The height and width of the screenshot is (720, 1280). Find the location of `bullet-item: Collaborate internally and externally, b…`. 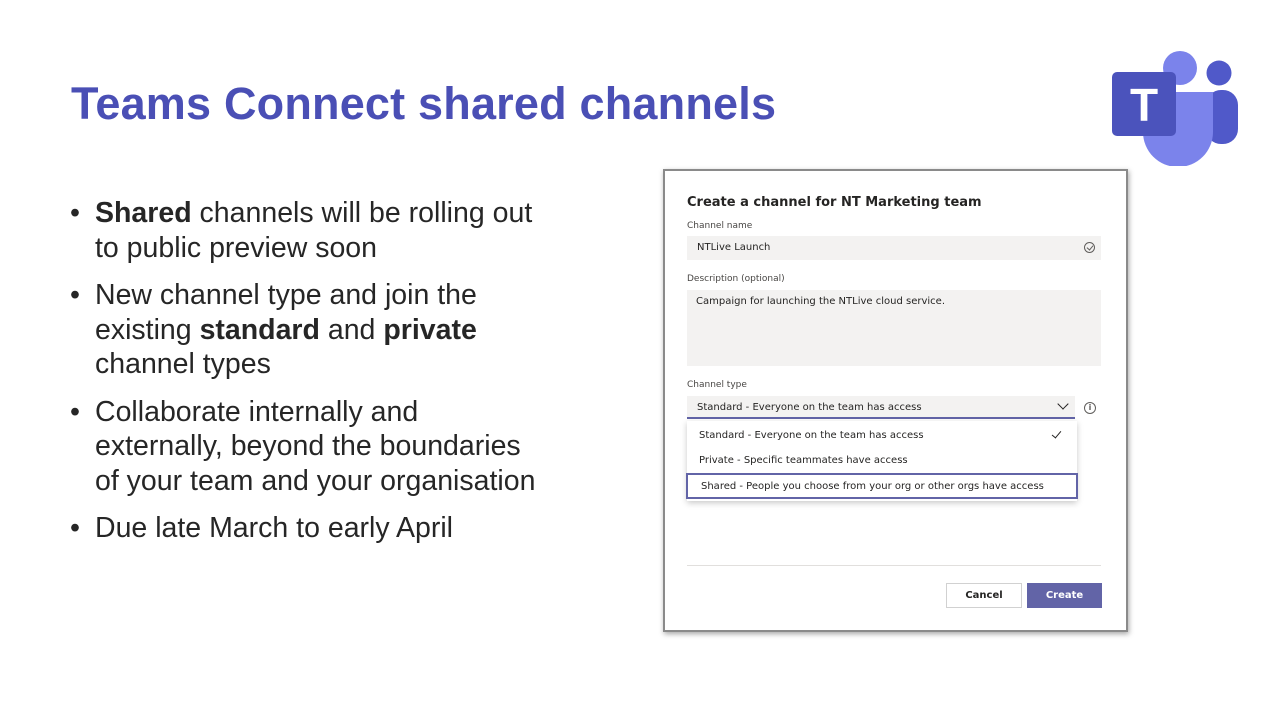

bullet-item: Collaborate internally and externally, b… is located at coordinates (310, 447).